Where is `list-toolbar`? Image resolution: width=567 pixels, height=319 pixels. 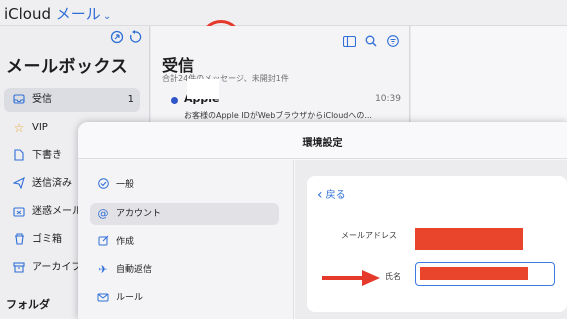 list-toolbar is located at coordinates (368, 40).